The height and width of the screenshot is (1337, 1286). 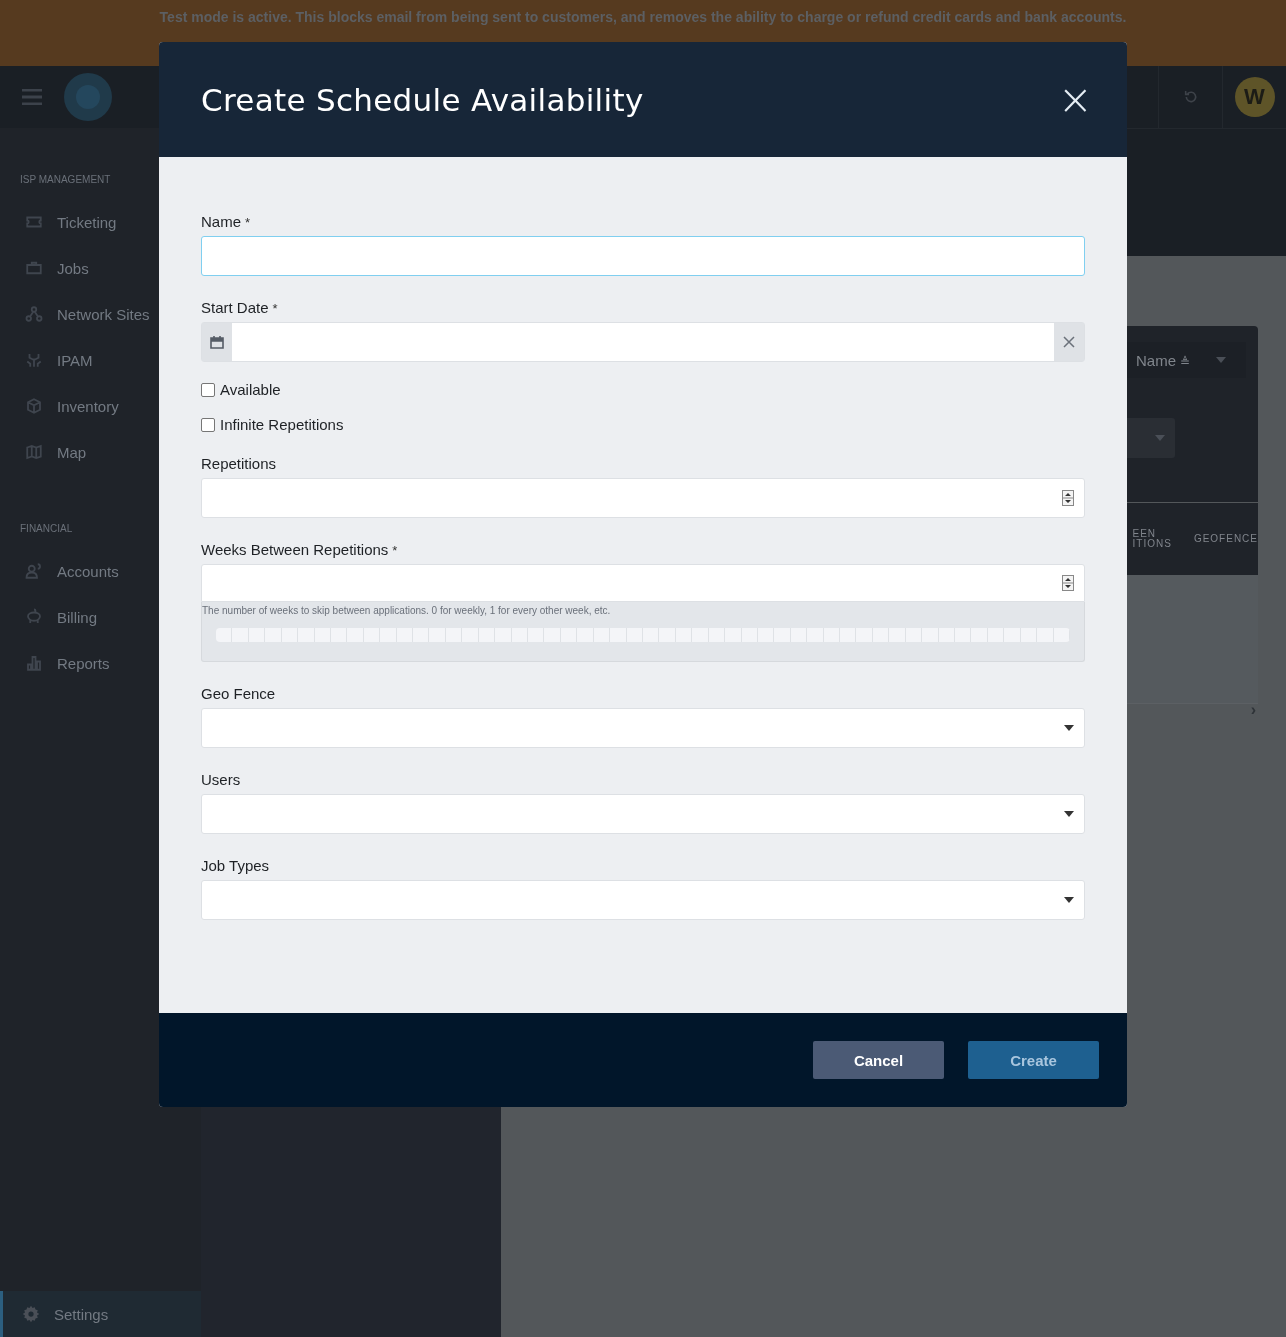 I want to click on sidebar-item: IPAM, so click(x=100, y=360).